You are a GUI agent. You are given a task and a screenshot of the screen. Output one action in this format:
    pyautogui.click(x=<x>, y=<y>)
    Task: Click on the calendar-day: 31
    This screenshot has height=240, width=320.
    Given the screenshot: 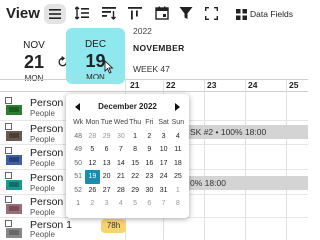 What is the action you would take?
    pyautogui.click(x=164, y=191)
    